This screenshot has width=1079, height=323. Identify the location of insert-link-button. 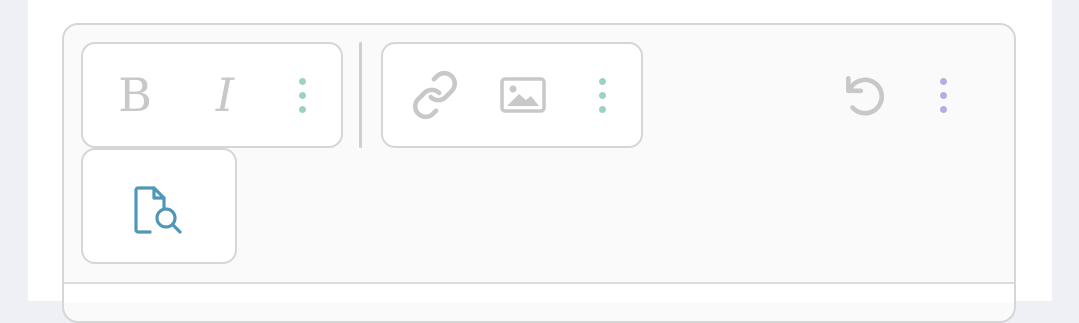
(435, 95).